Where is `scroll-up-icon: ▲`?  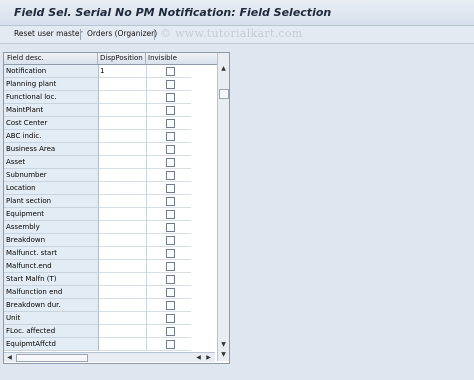 scroll-up-icon: ▲ is located at coordinates (223, 69).